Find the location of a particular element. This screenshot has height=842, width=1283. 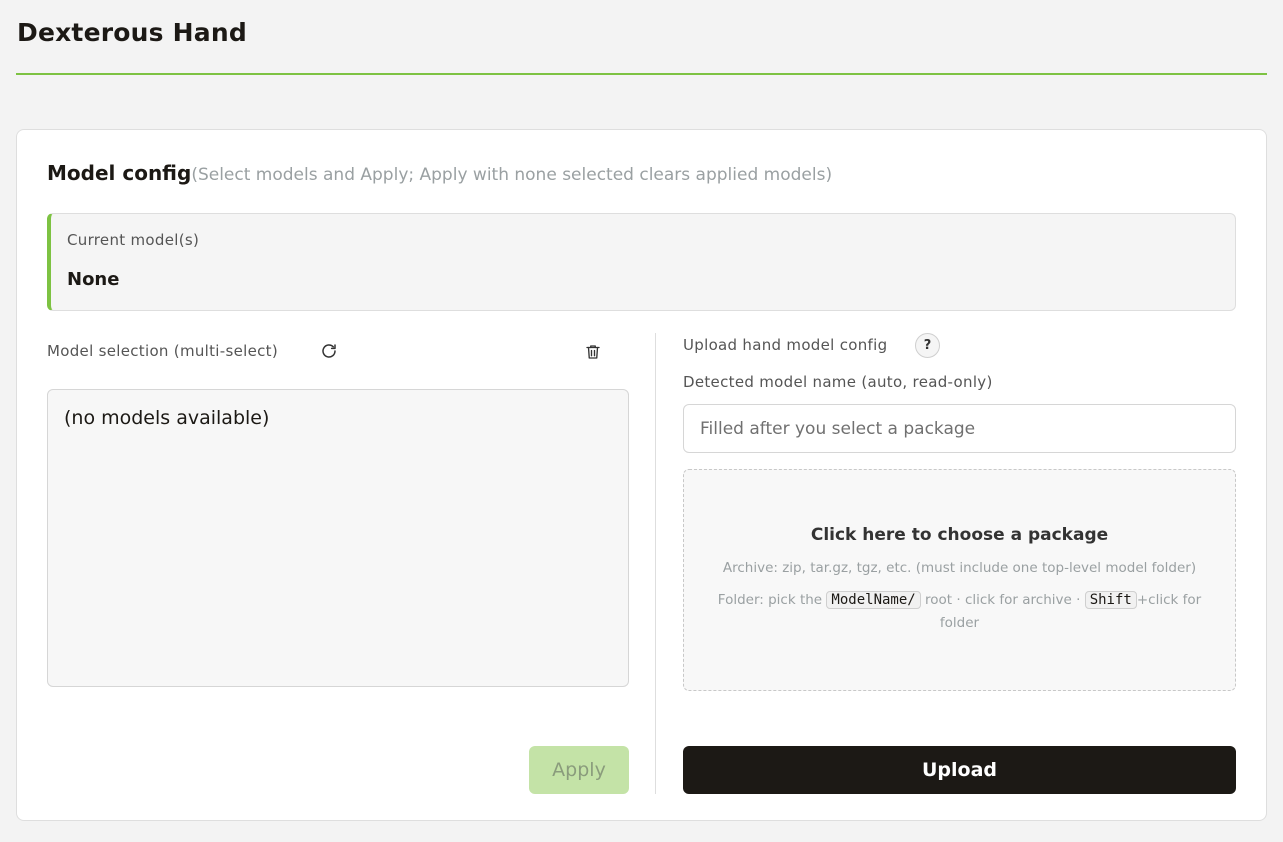

model-list-empty: (no models available) is located at coordinates (167, 418).